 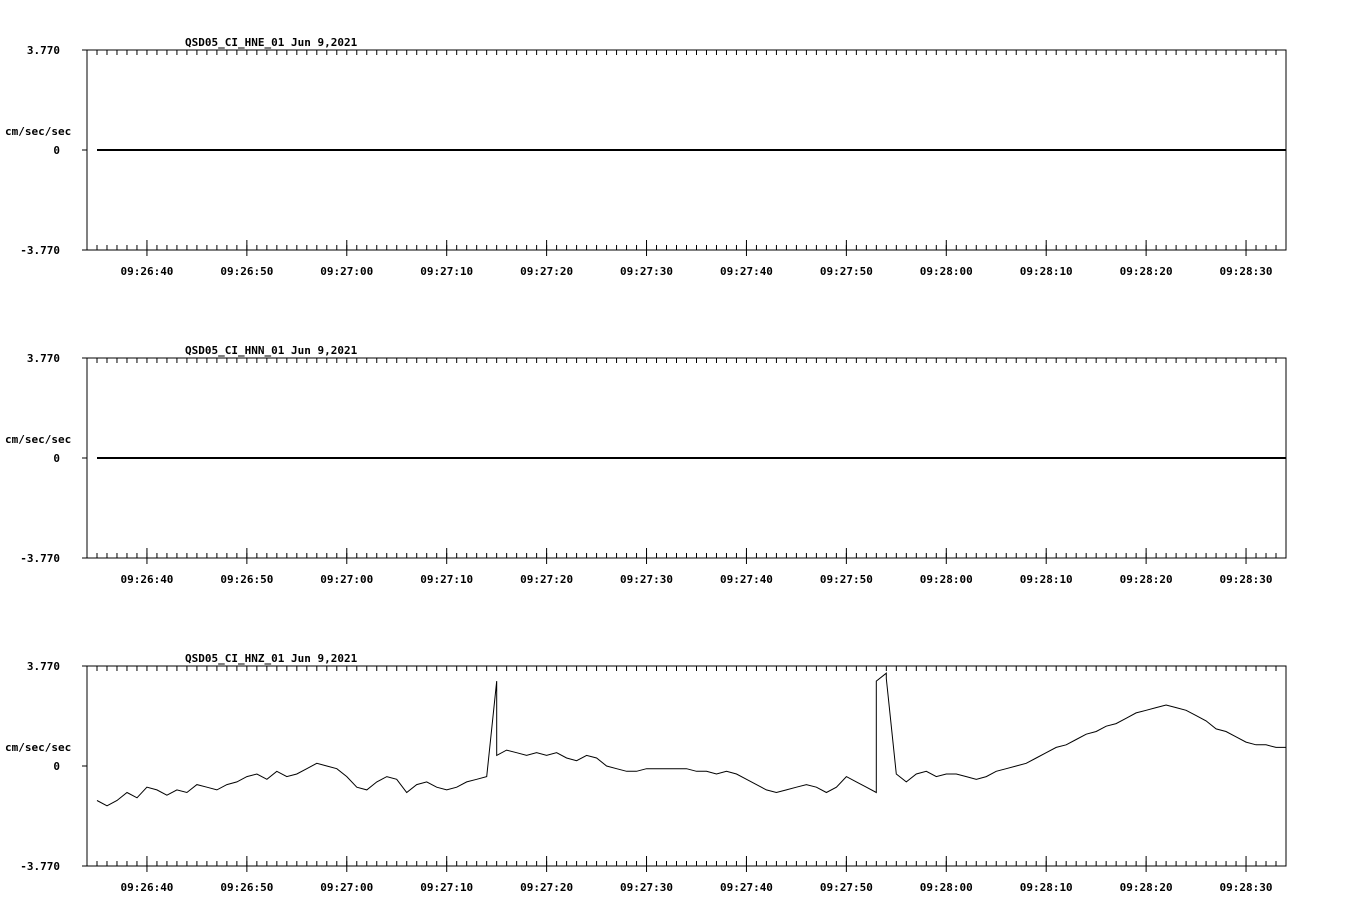 I want to click on waveform-trace, so click(x=691, y=739).